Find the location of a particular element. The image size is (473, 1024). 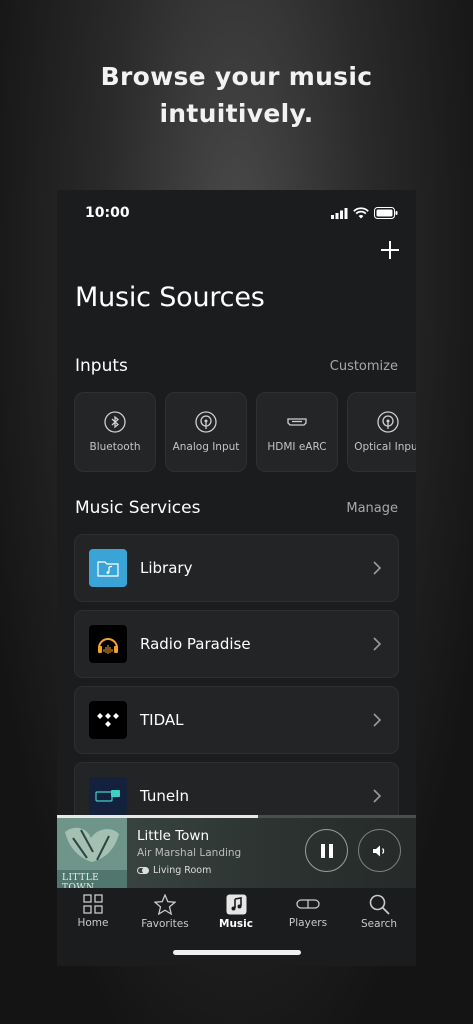

input-tile-hdmi: HDMI eARC is located at coordinates (297, 432).